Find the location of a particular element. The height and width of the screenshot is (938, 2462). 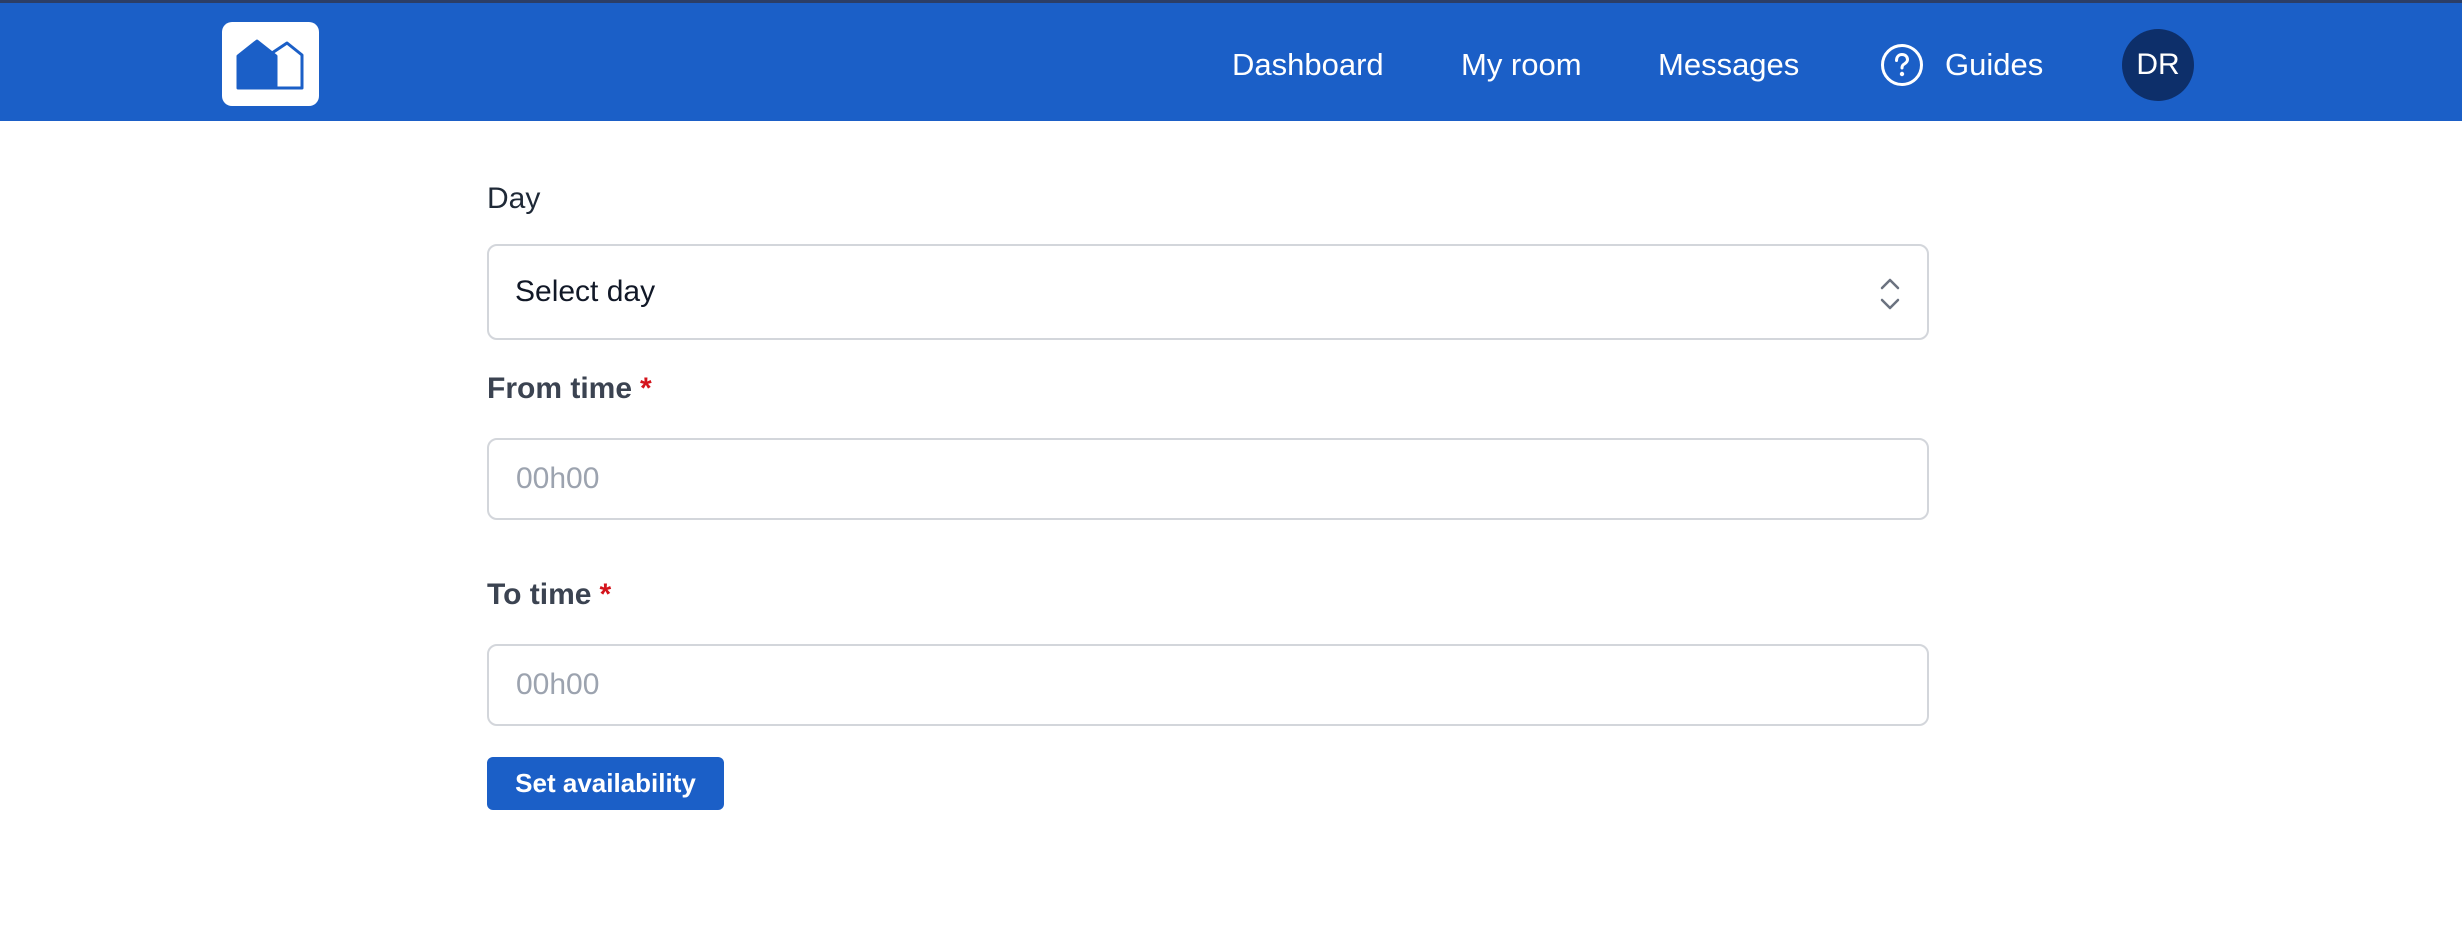

house-logo-icon is located at coordinates (270, 64).